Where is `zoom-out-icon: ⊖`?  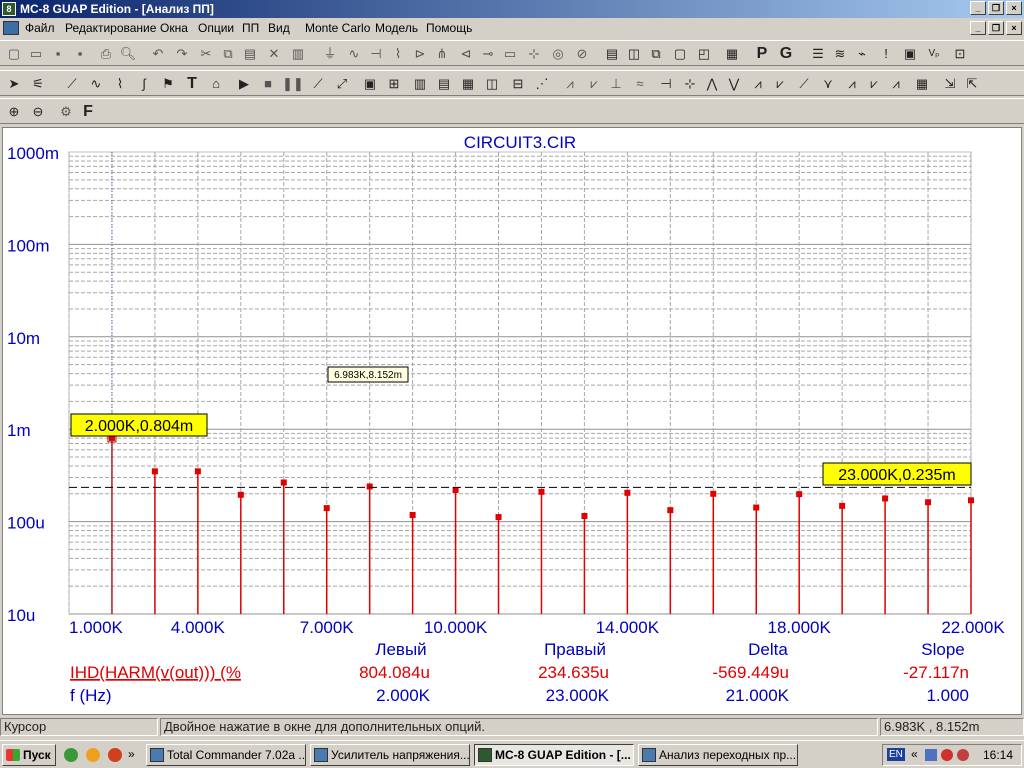 zoom-out-icon: ⊖ is located at coordinates (38, 112).